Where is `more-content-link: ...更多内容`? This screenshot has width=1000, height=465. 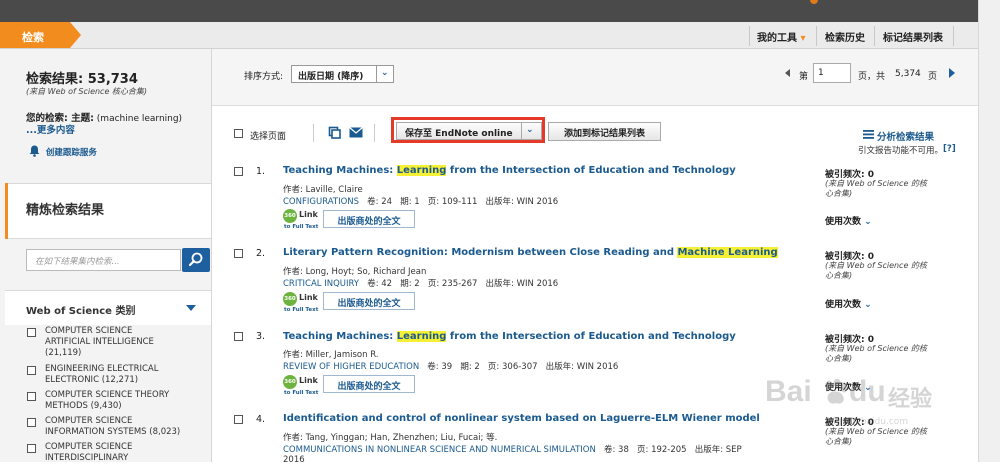 more-content-link: ...更多内容 is located at coordinates (50, 129).